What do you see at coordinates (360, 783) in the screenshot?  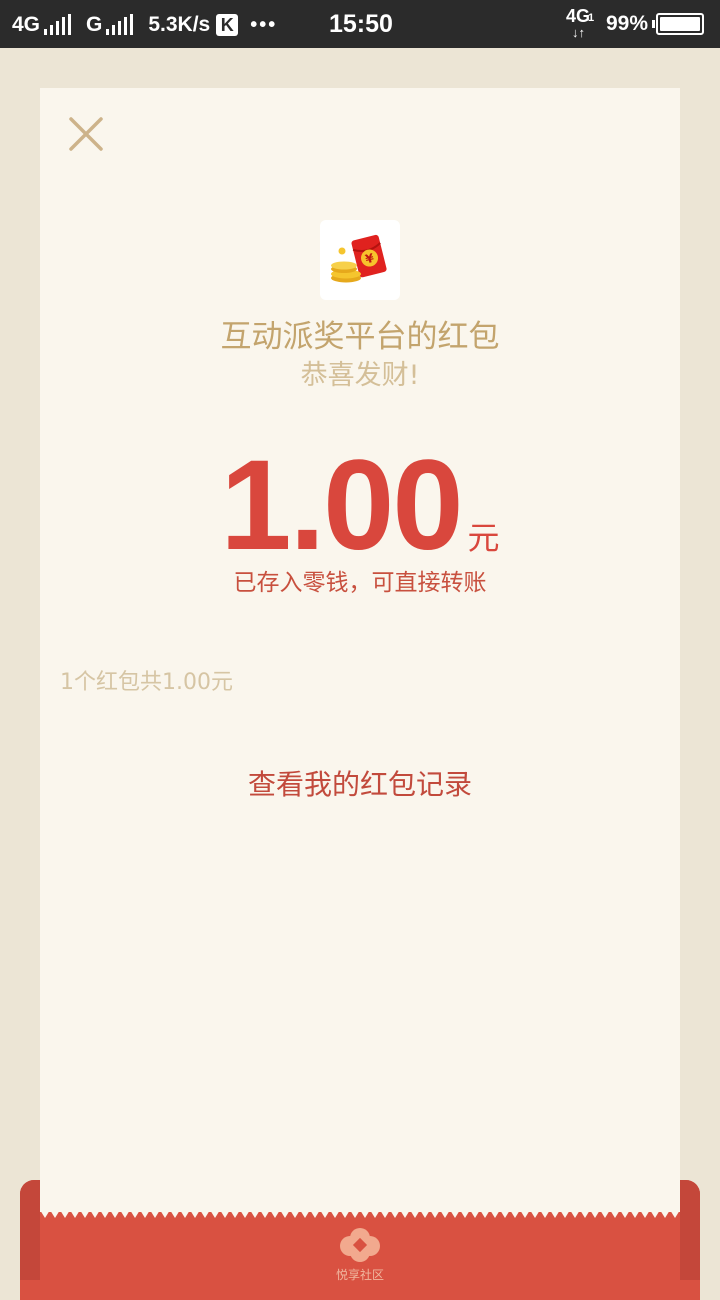 I see `view-records-link: 查看我的红包记录` at bounding box center [360, 783].